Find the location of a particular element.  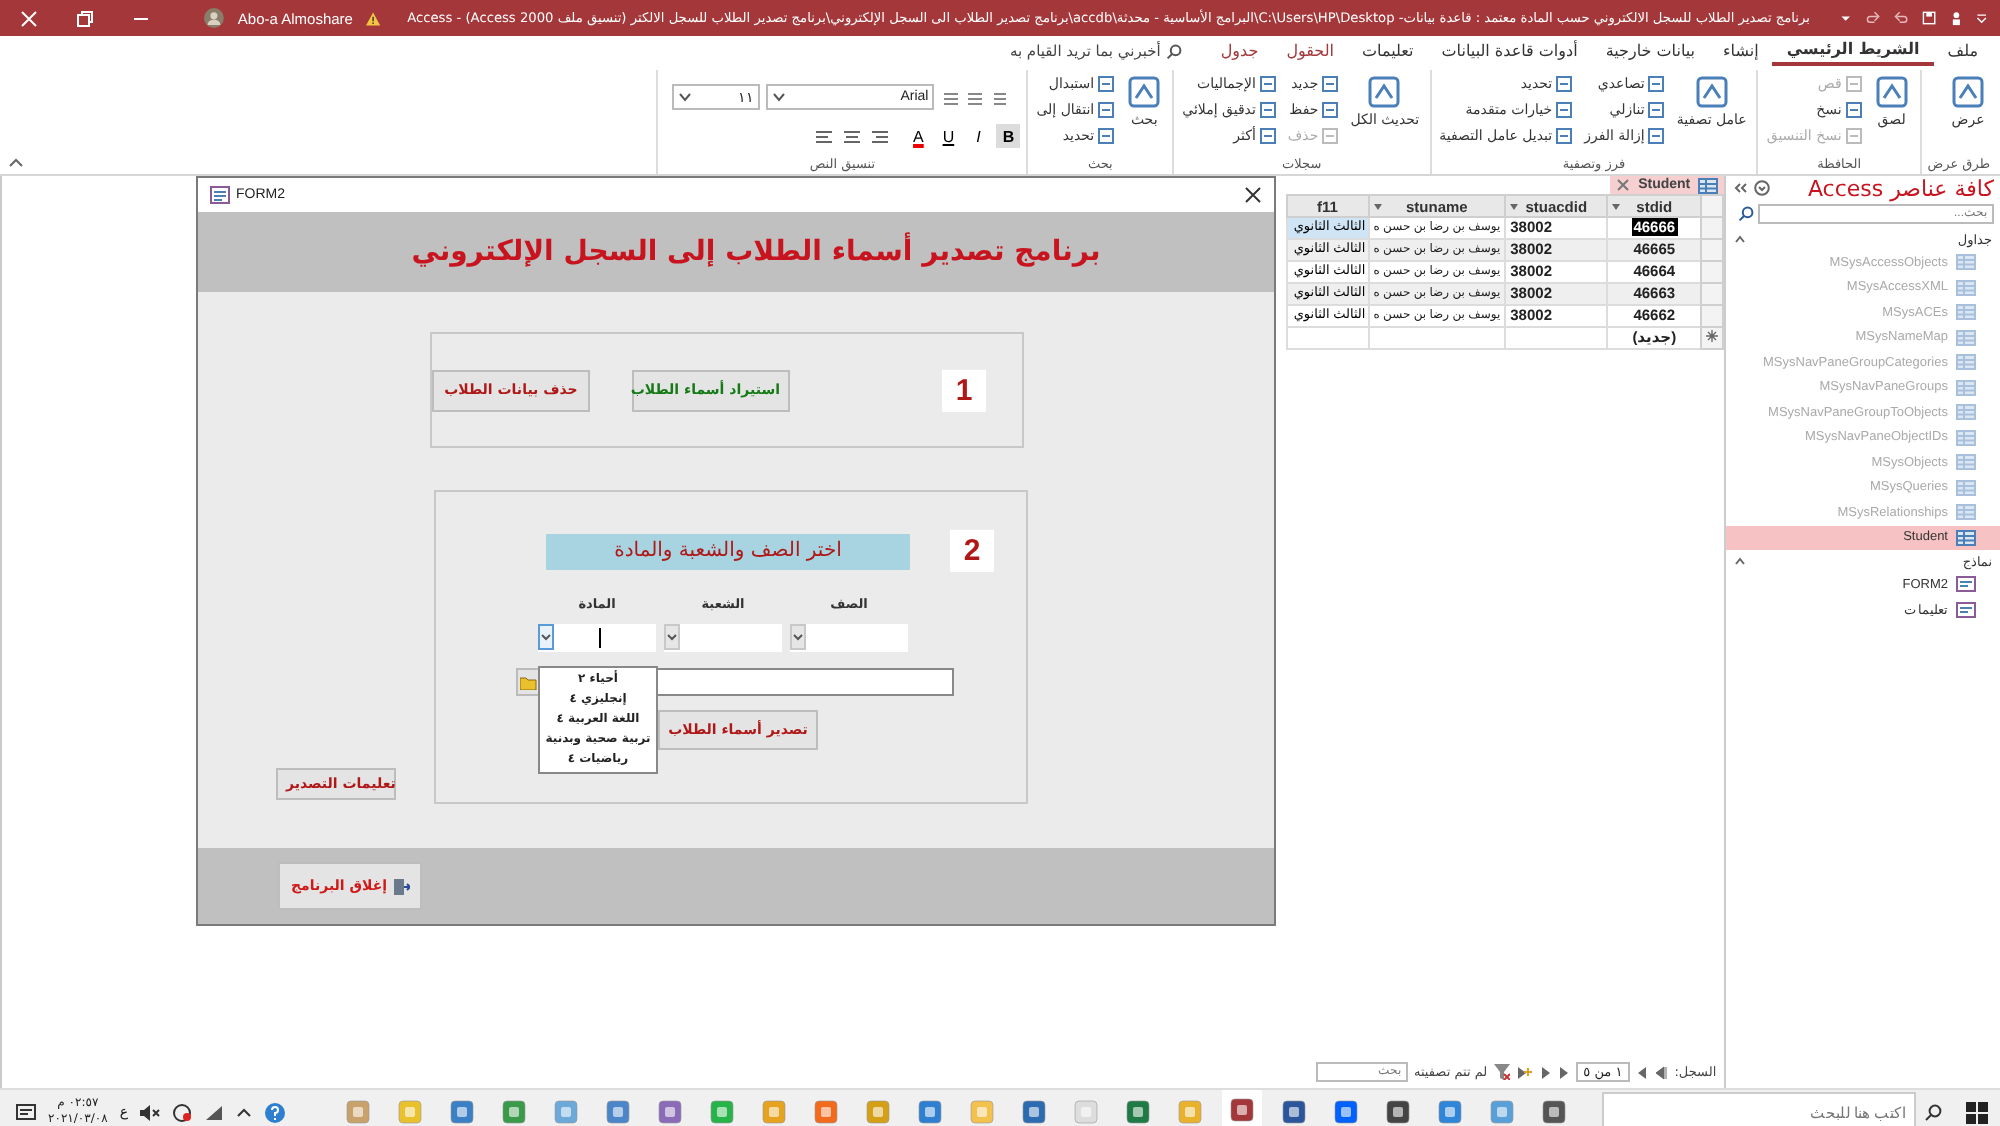

ribbon-tab: ملف is located at coordinates (1962, 51).